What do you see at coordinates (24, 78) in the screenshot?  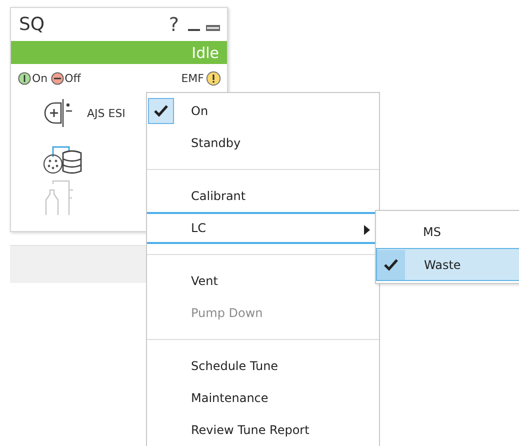 I see `power-on-icon` at bounding box center [24, 78].